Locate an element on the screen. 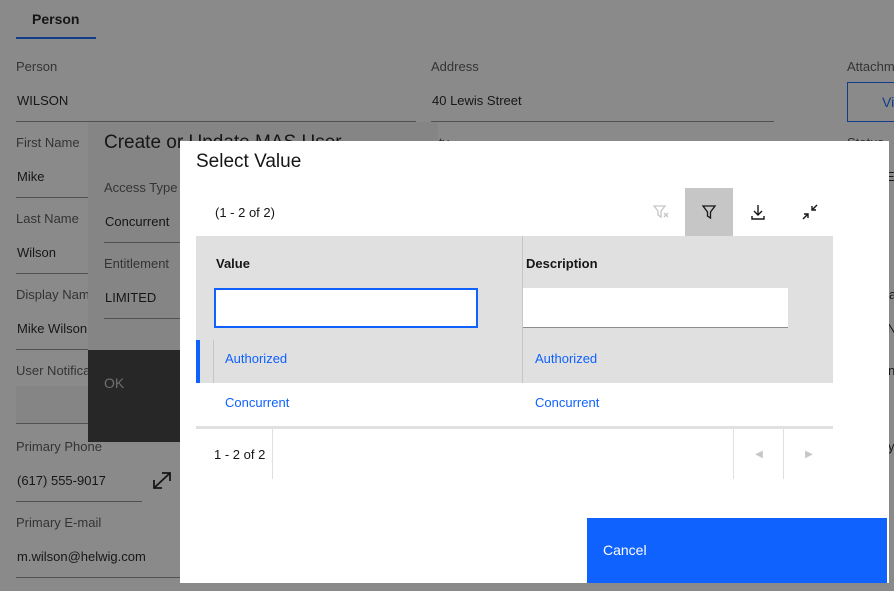 The height and width of the screenshot is (591, 894). filter-icon is located at coordinates (709, 212).